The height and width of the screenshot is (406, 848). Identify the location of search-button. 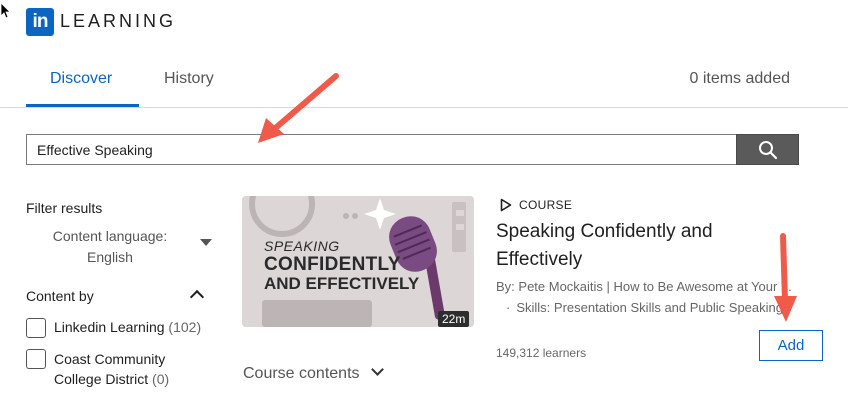
(767, 149).